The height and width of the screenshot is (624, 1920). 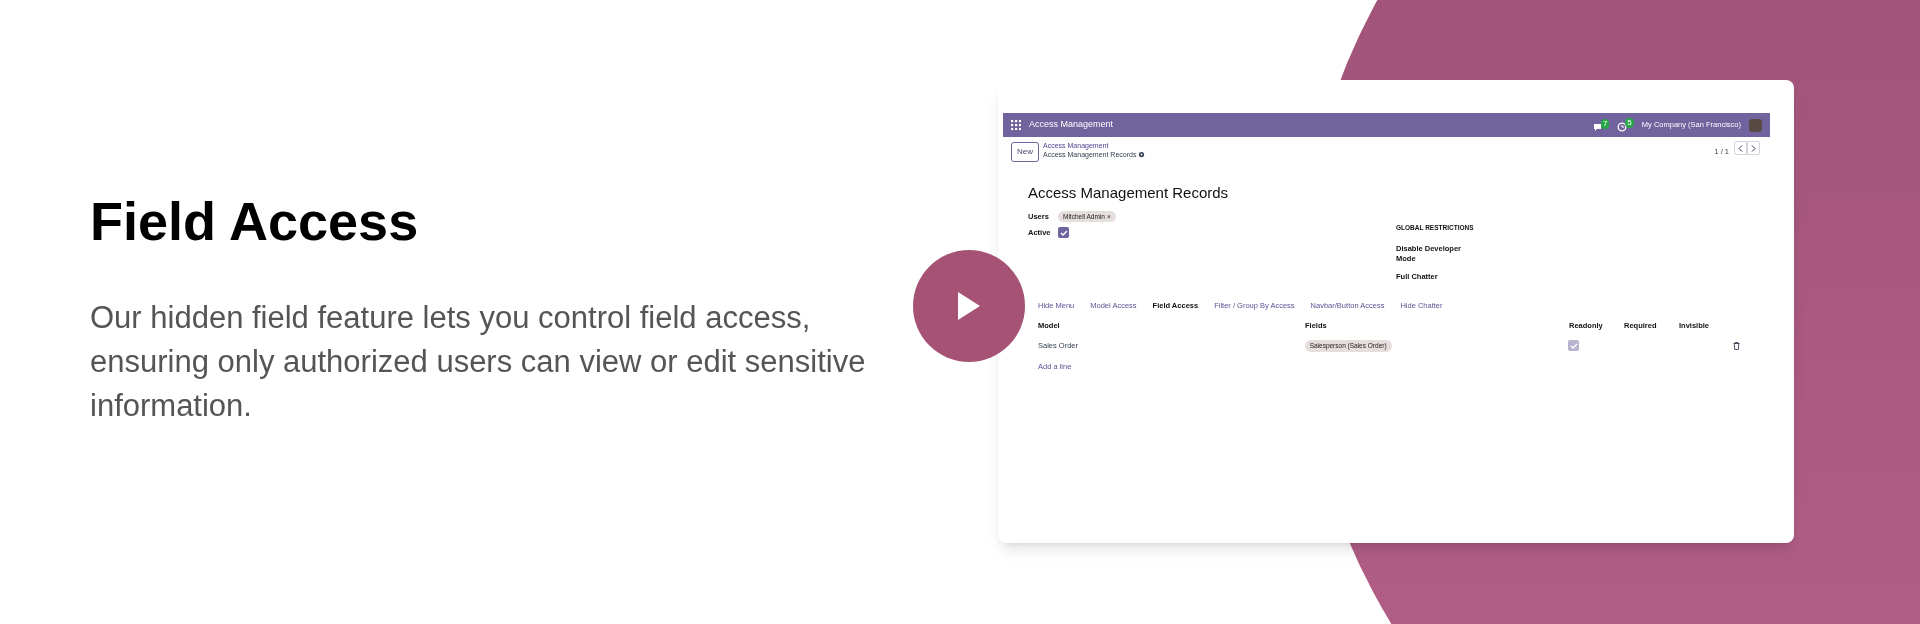 What do you see at coordinates (478, 361) in the screenshot?
I see `hero-description: Our hidden field feature lets you control field access, ensuring only authorized users can view or edit sensitive information.` at bounding box center [478, 361].